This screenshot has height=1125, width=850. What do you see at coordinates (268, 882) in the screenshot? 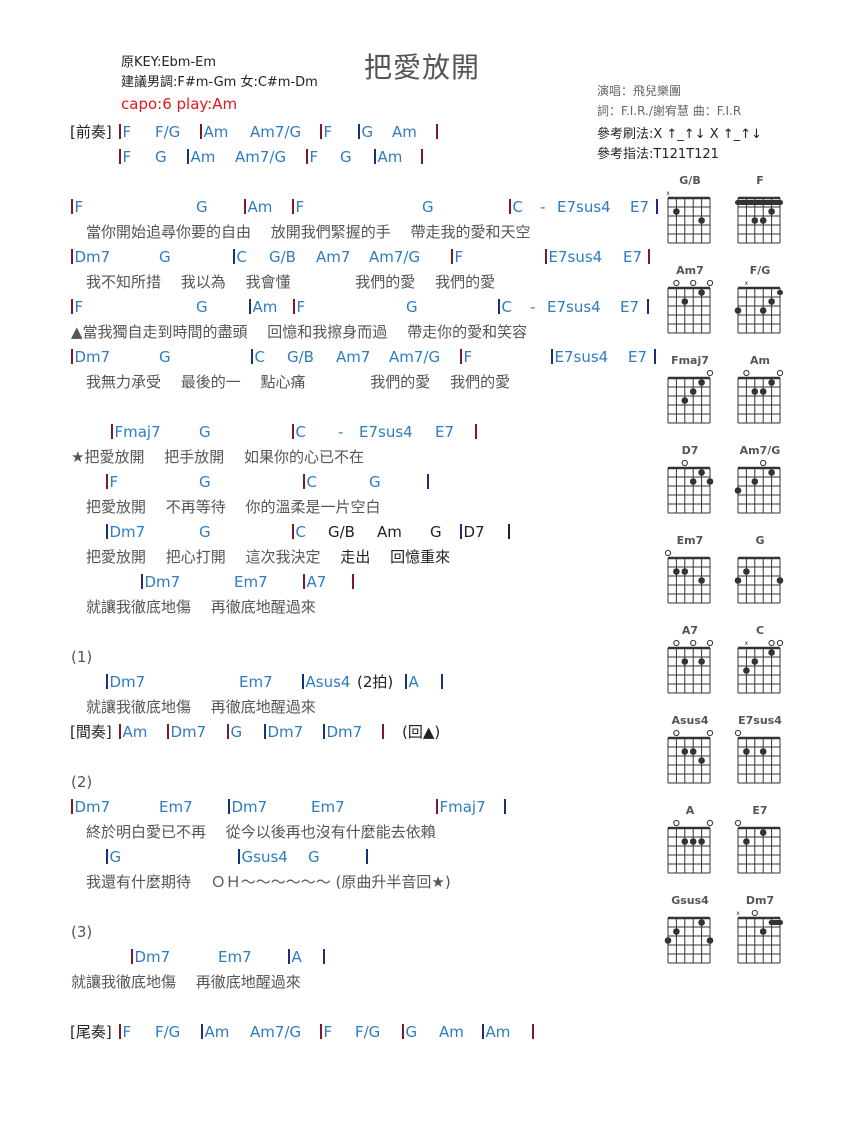
I see `lyric-text: 我還有什麼期待 ＯＨ～～～～～～ (原曲升半音回★)` at bounding box center [268, 882].